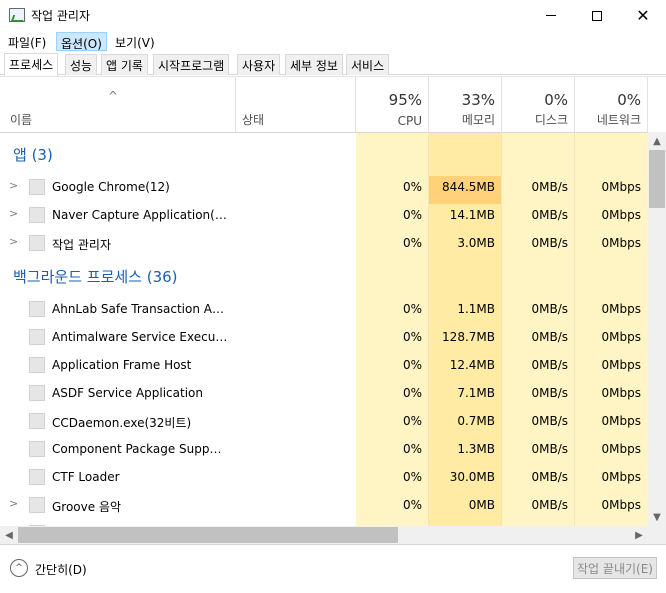 The height and width of the screenshot is (593, 666). Describe the element at coordinates (657, 329) in the screenshot. I see `vertical-scrollbar: ▲ ▼` at that location.